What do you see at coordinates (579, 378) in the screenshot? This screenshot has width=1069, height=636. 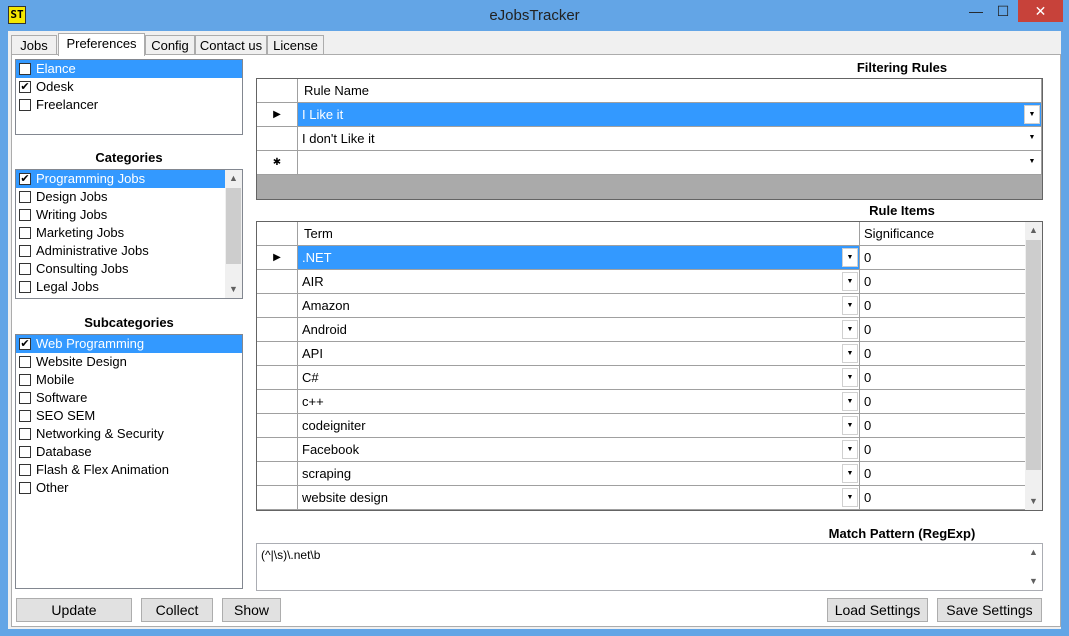 I see `term-cell: C# ▼` at bounding box center [579, 378].